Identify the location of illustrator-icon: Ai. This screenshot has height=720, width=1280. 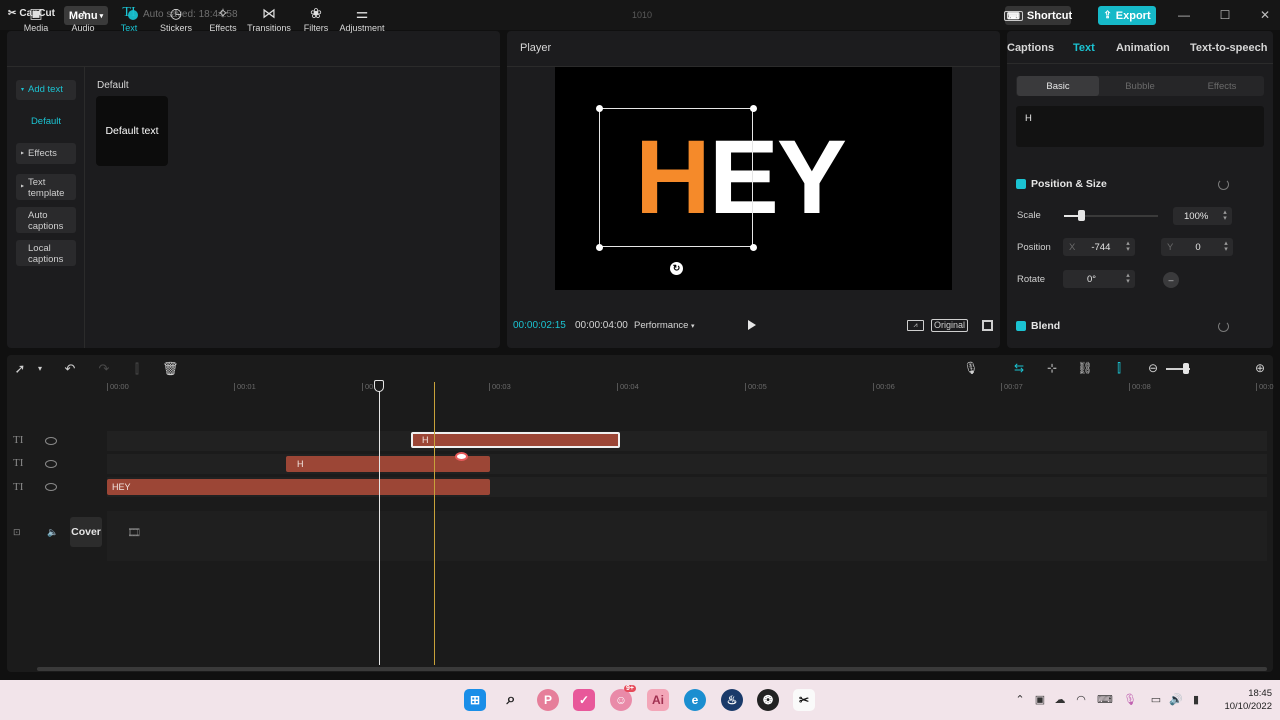
(658, 700).